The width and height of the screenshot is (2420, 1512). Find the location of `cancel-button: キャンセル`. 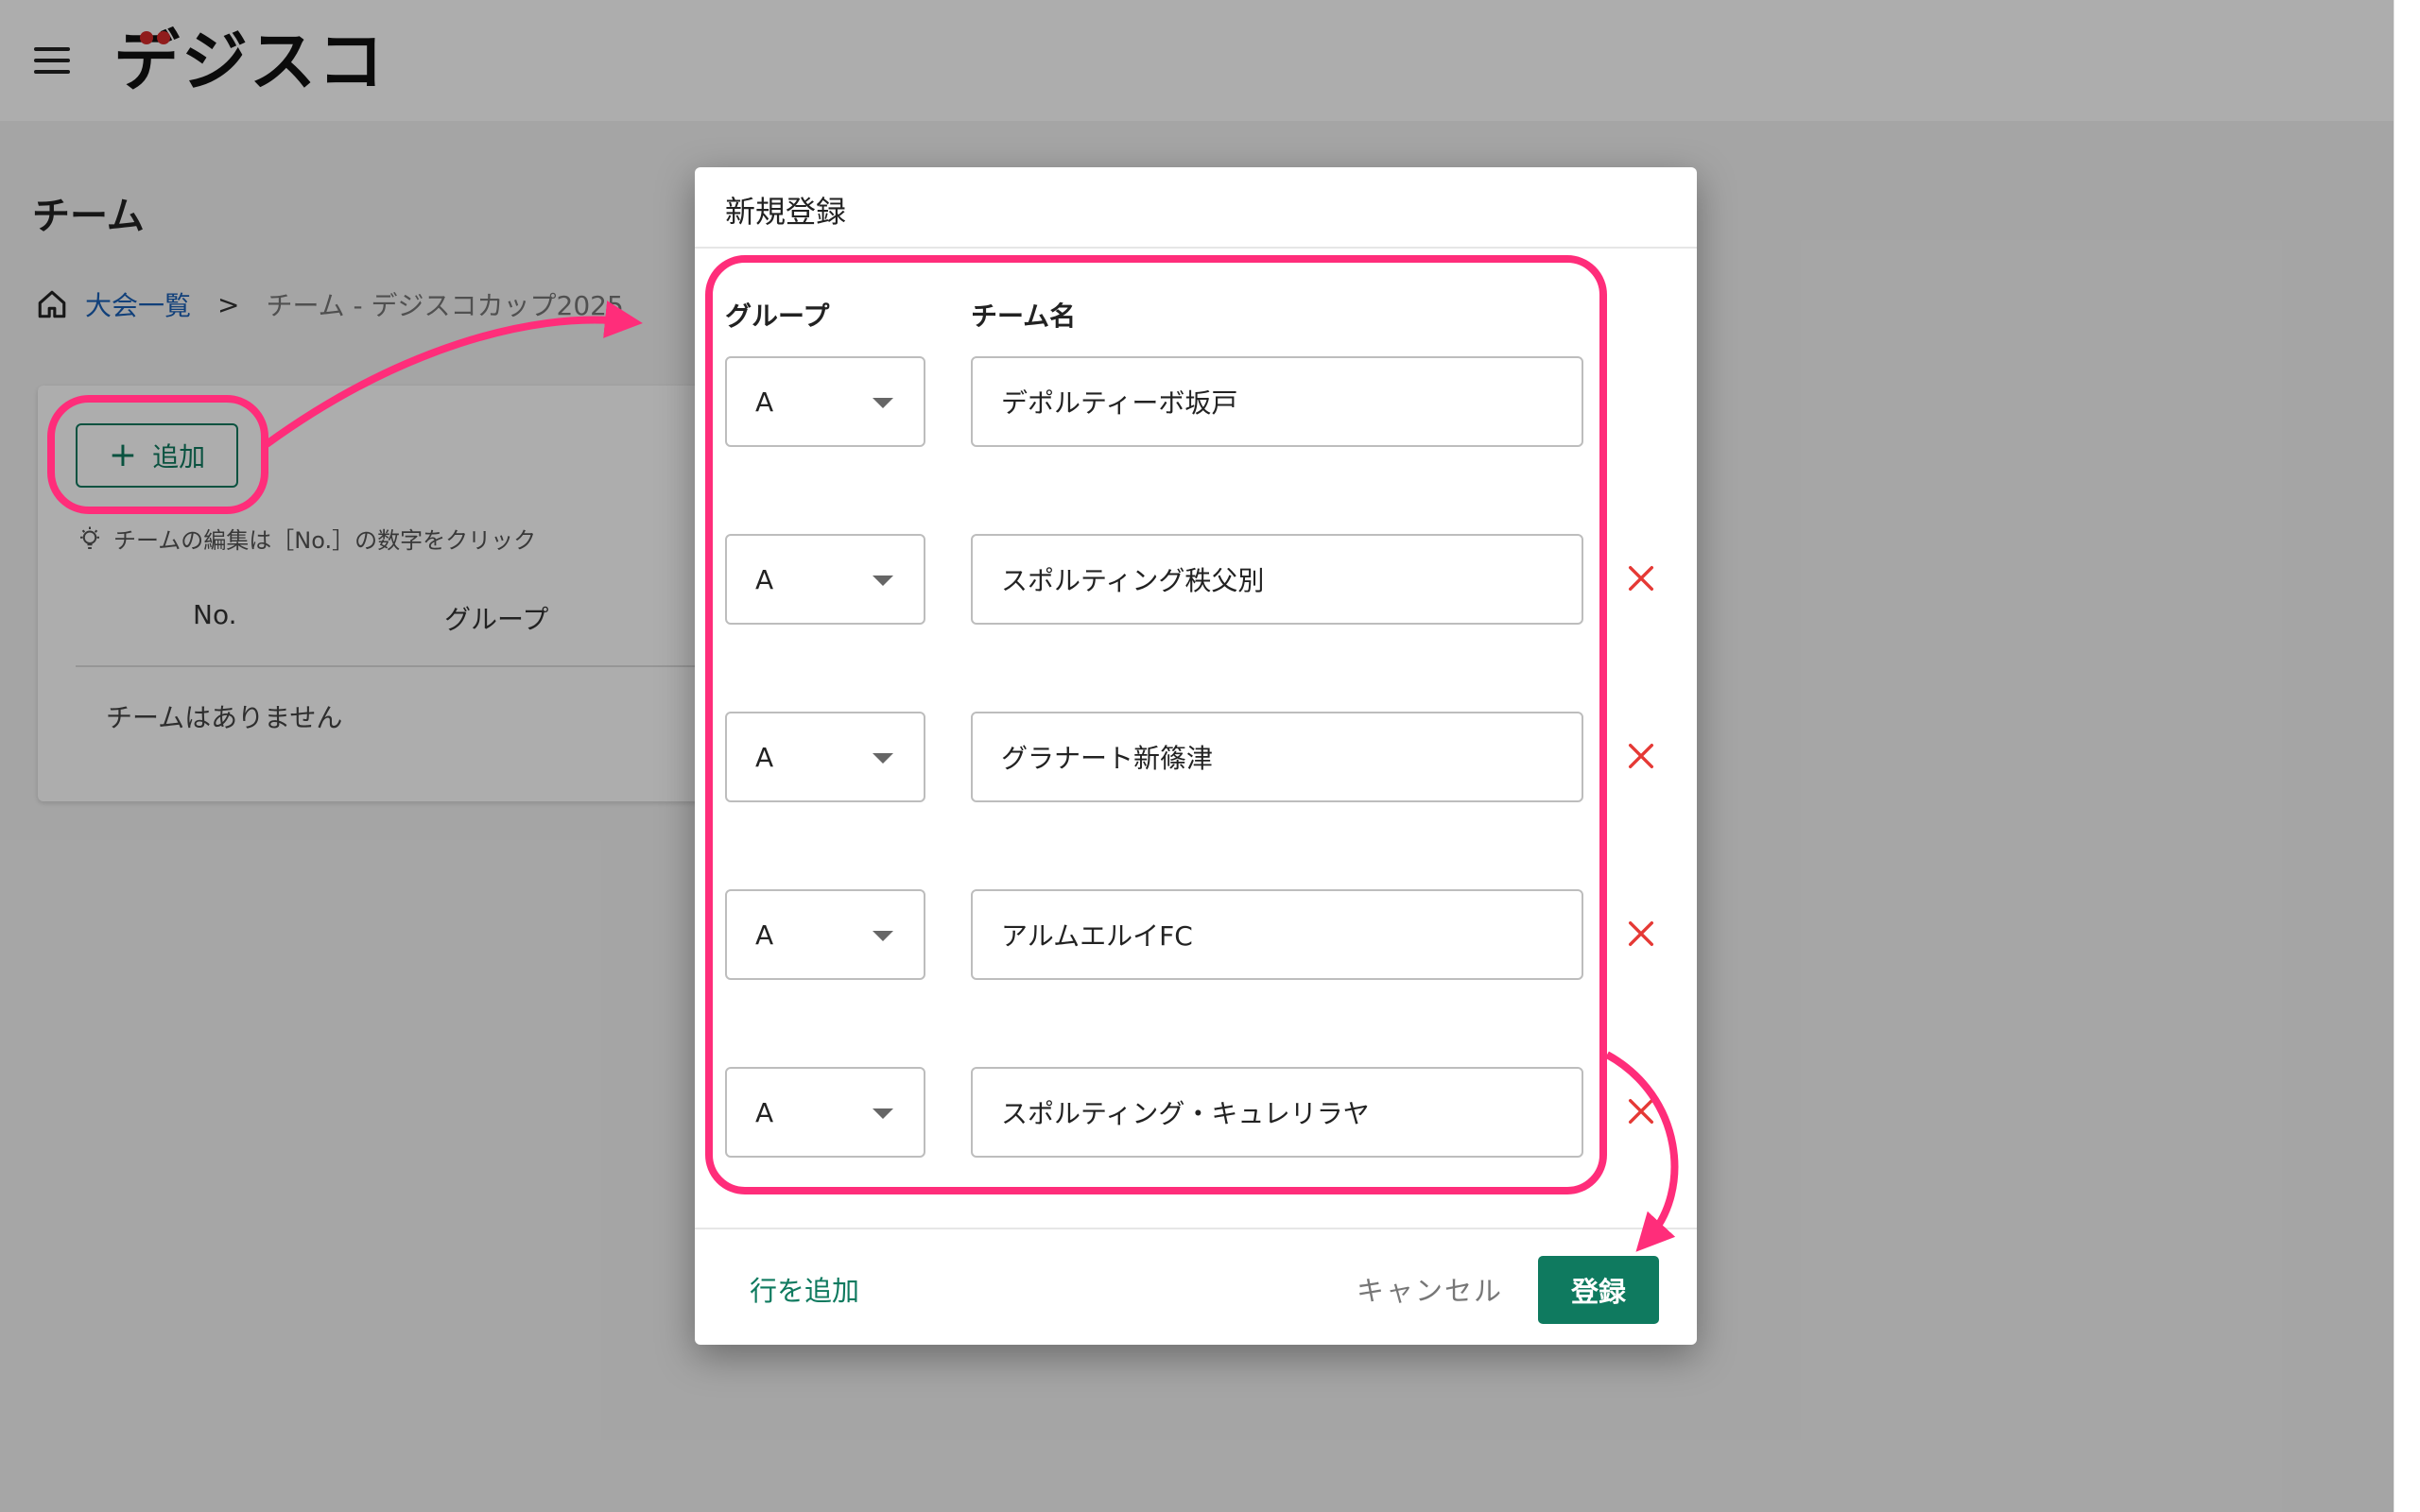

cancel-button: キャンセル is located at coordinates (1430, 1289).